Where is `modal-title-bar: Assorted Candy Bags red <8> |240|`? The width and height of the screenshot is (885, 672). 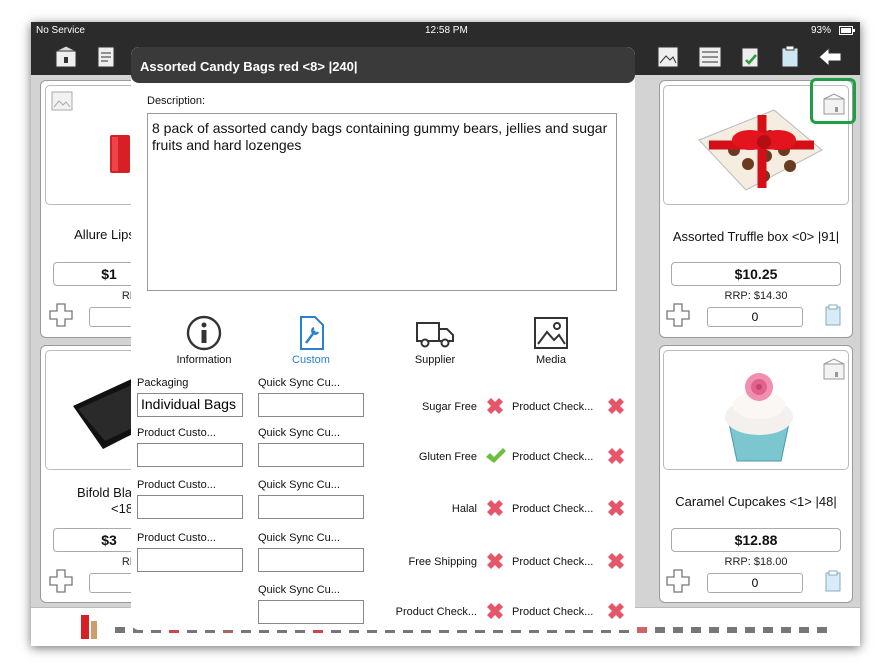
modal-title-bar: Assorted Candy Bags red <8> |240| is located at coordinates (383, 65).